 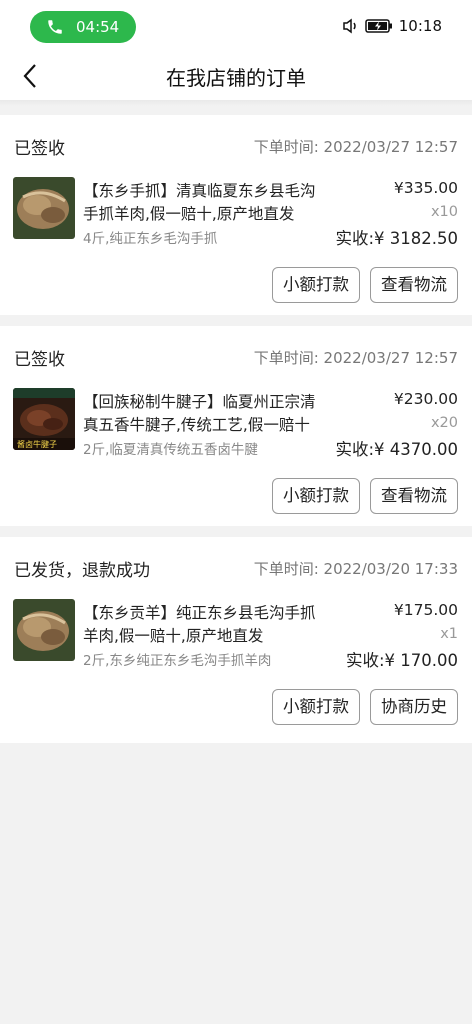 What do you see at coordinates (425, 399) in the screenshot?
I see `unit-price: ¥230.00` at bounding box center [425, 399].